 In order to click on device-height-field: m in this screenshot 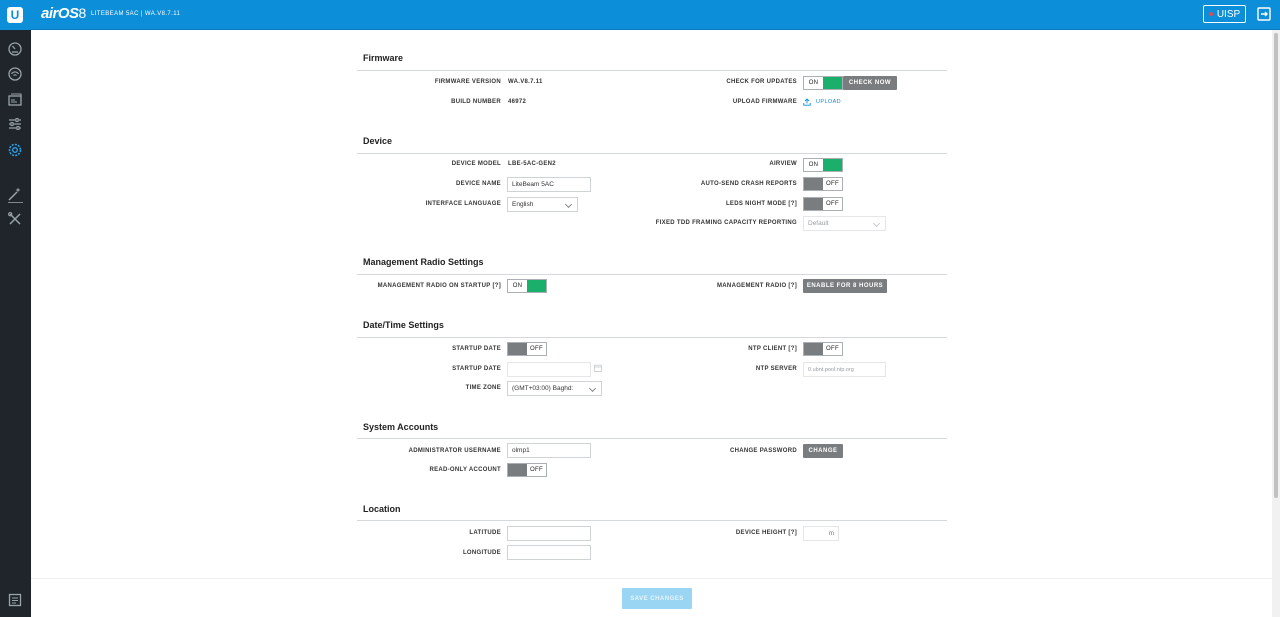, I will do `click(821, 533)`.